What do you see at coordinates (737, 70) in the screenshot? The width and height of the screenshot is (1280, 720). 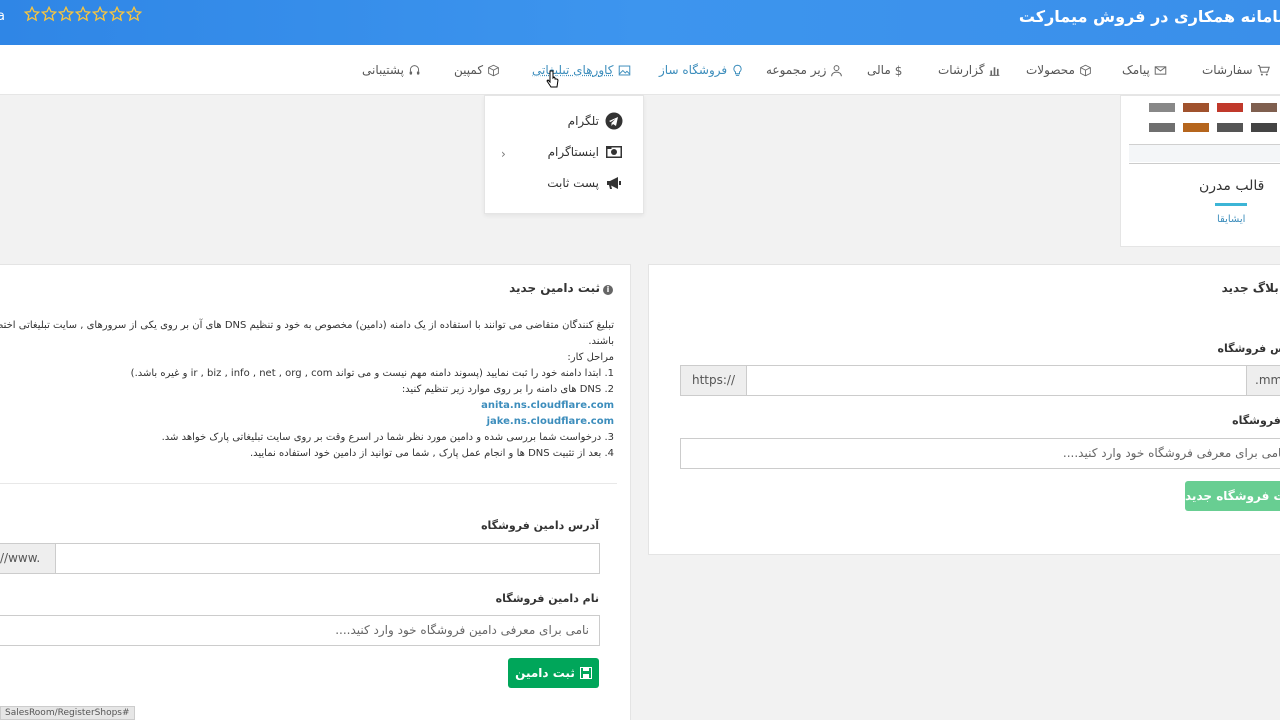 I see `lightbulb-icon` at bounding box center [737, 70].